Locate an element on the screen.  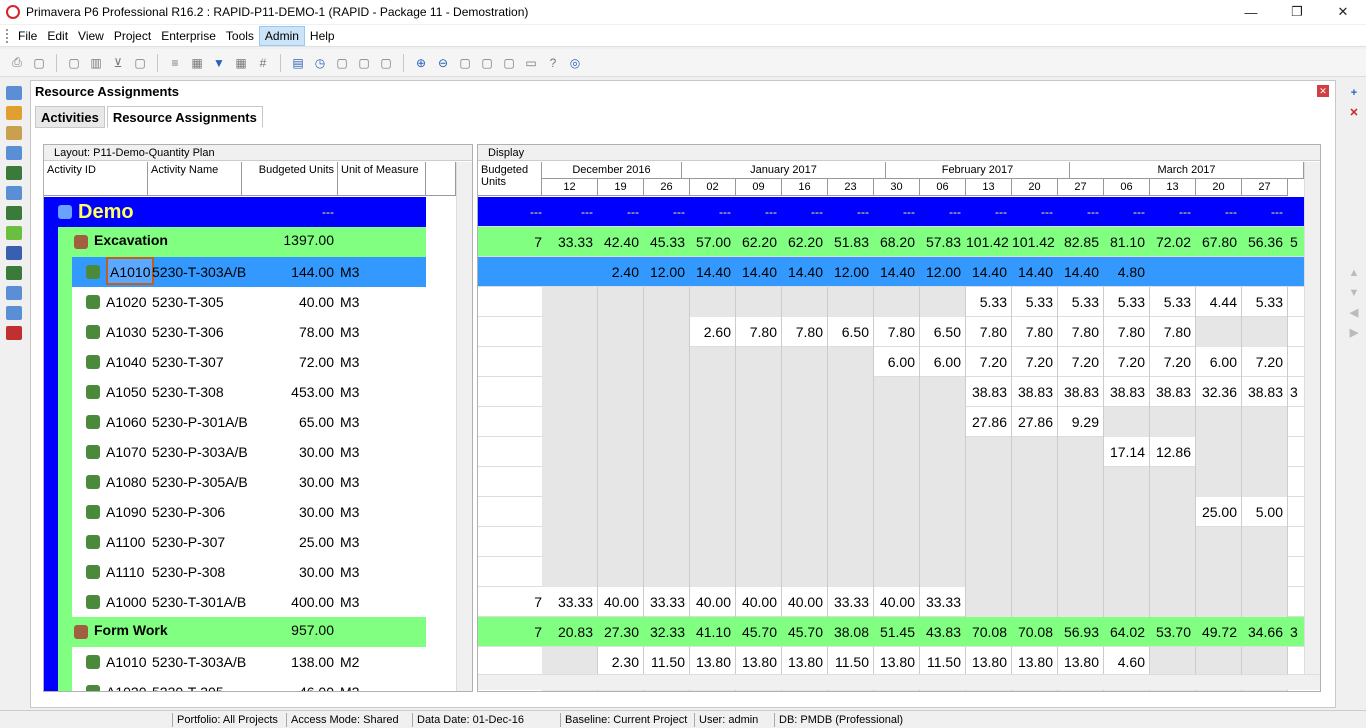
period-cell: 4.80 is located at coordinates (1127, 272).